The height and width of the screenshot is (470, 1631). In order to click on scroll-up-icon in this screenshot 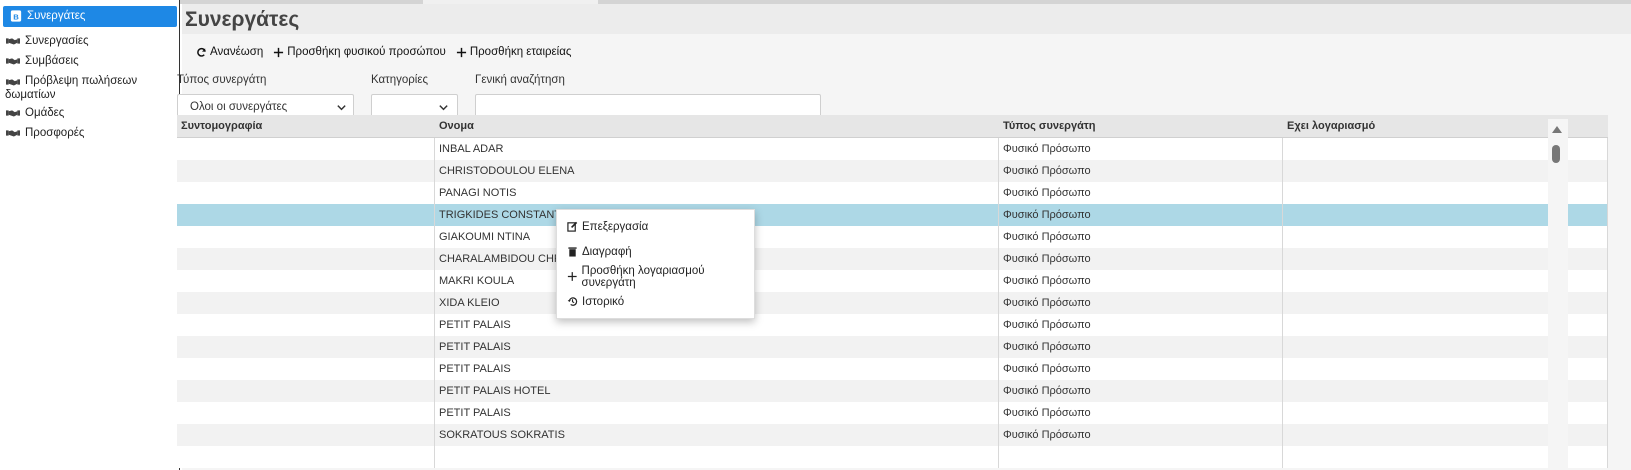, I will do `click(1557, 129)`.